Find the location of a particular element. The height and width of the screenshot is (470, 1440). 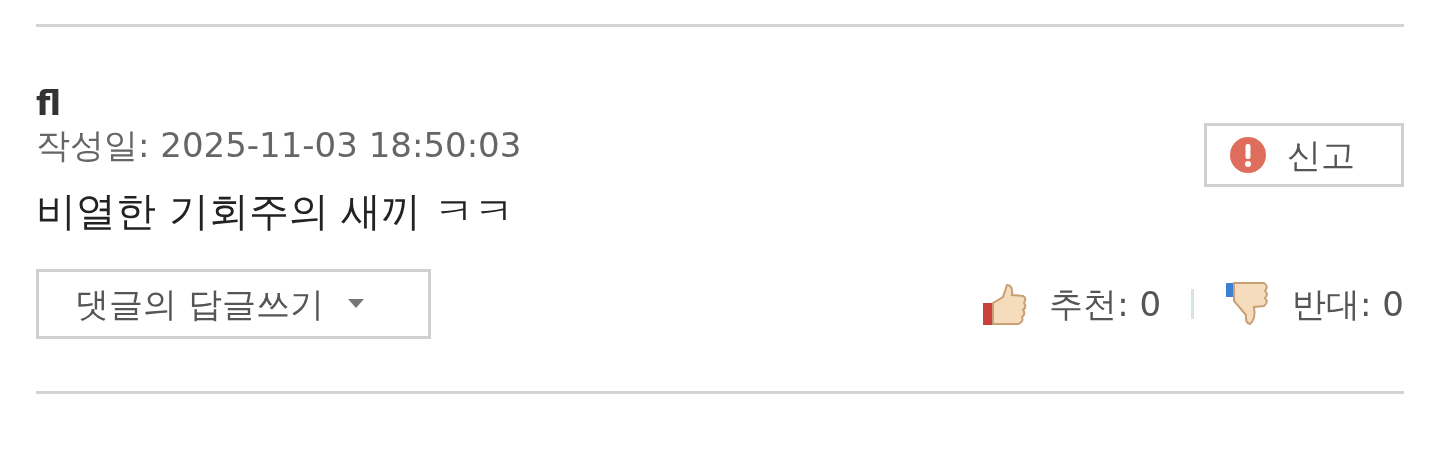

comment-text: 비열한 기회주의 새끼 ㅋㅋ is located at coordinates (276, 211).